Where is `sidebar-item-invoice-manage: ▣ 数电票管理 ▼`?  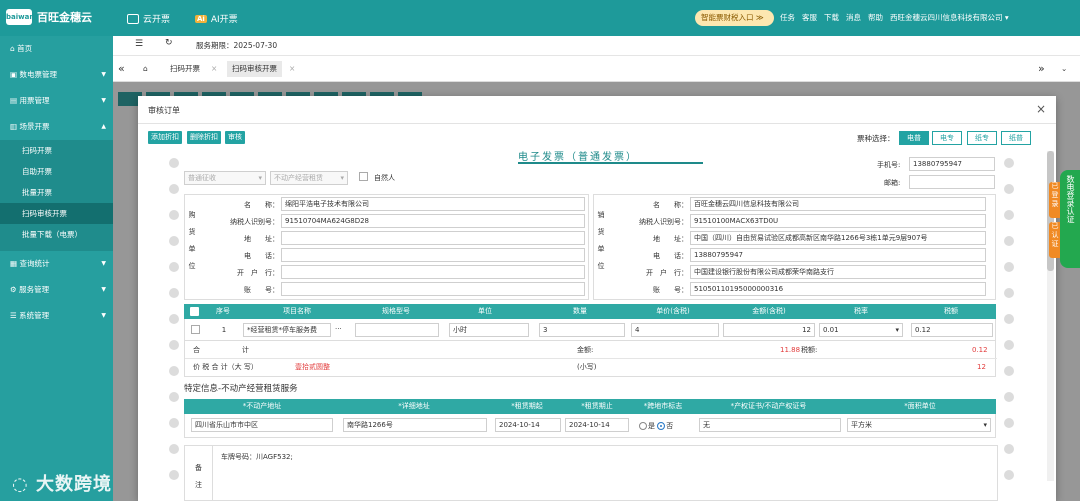 sidebar-item-invoice-manage: ▣ 数电票管理 ▼ is located at coordinates (56, 75).